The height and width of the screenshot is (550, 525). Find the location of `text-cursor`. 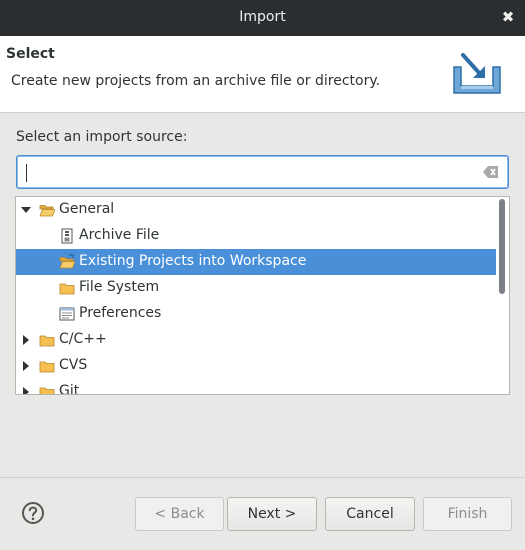

text-cursor is located at coordinates (26, 173).